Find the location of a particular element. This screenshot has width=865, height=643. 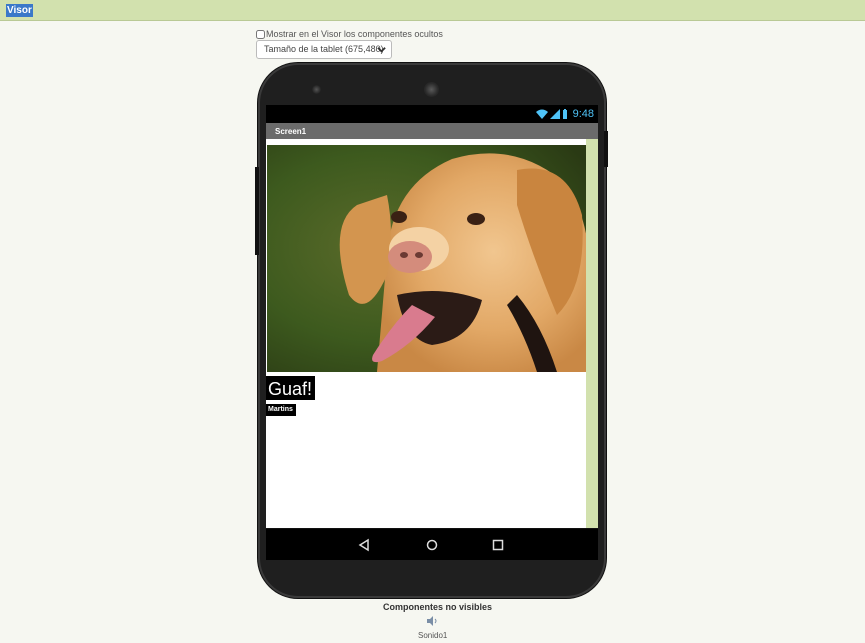

back-icon is located at coordinates (364, 545).